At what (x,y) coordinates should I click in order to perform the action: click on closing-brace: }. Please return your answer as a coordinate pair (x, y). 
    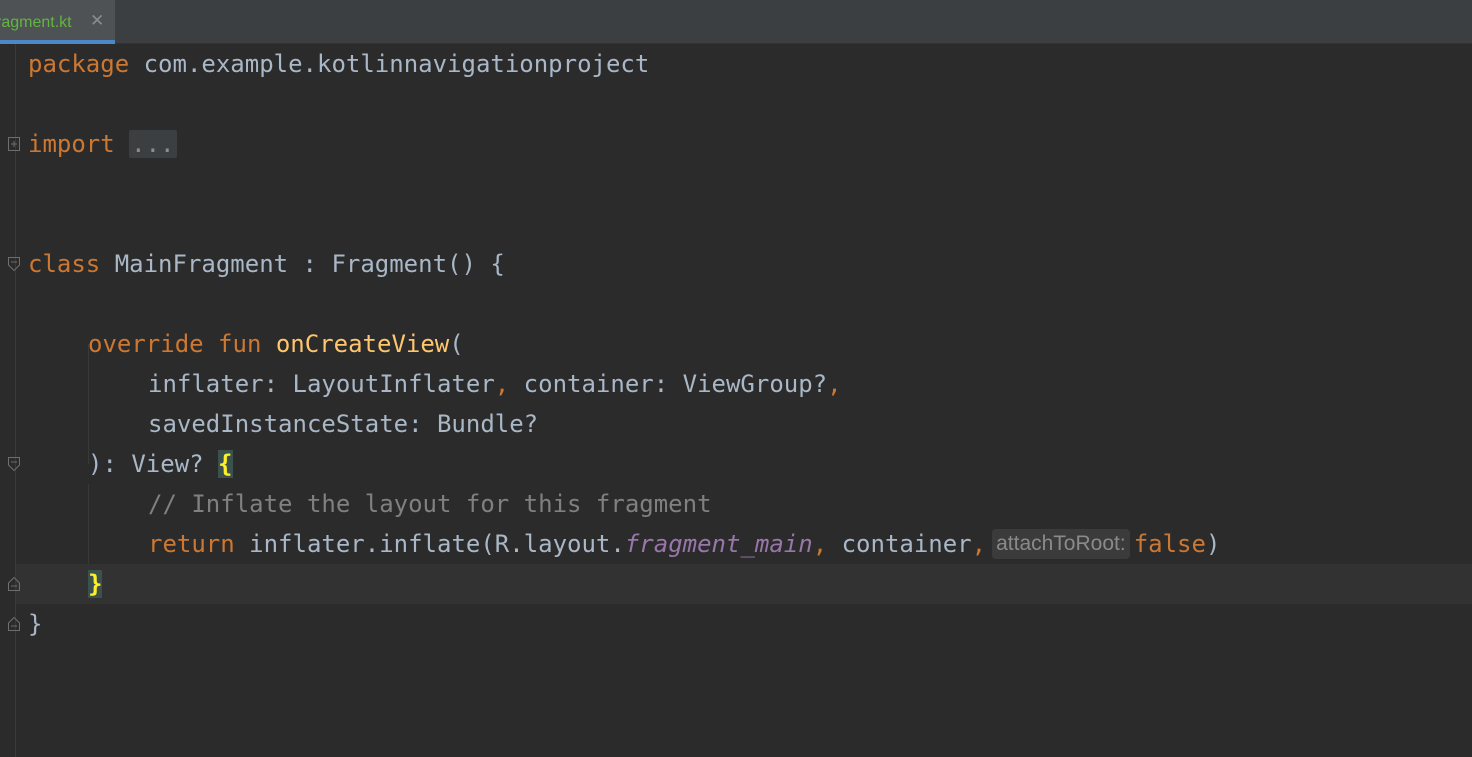
    Looking at the image, I should click on (35, 624).